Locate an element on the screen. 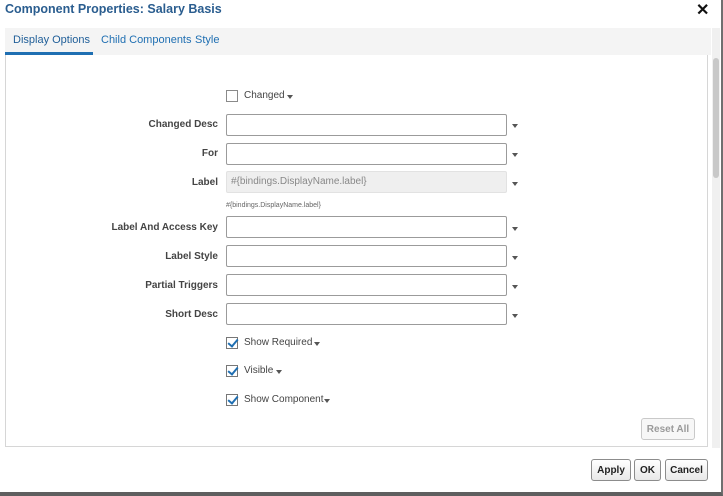 This screenshot has width=723, height=496. label-access-key-label: Label And Access Key is located at coordinates (164, 227).